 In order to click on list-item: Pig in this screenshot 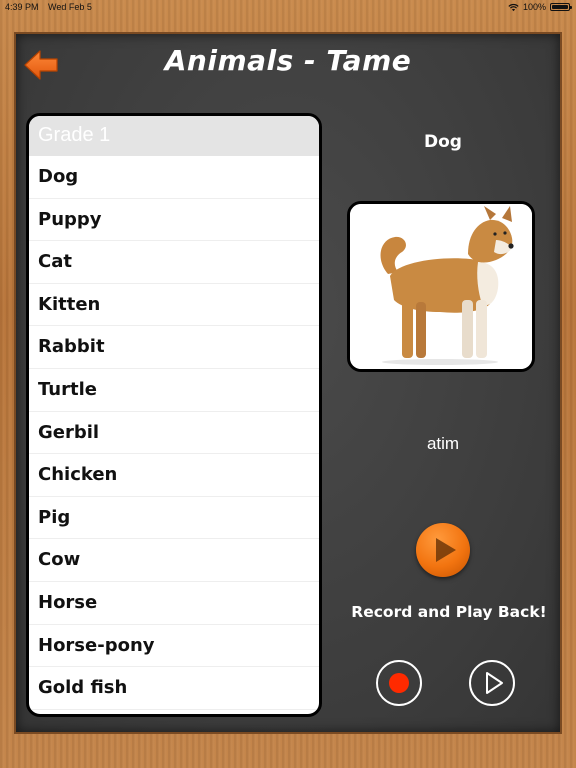, I will do `click(174, 518)`.